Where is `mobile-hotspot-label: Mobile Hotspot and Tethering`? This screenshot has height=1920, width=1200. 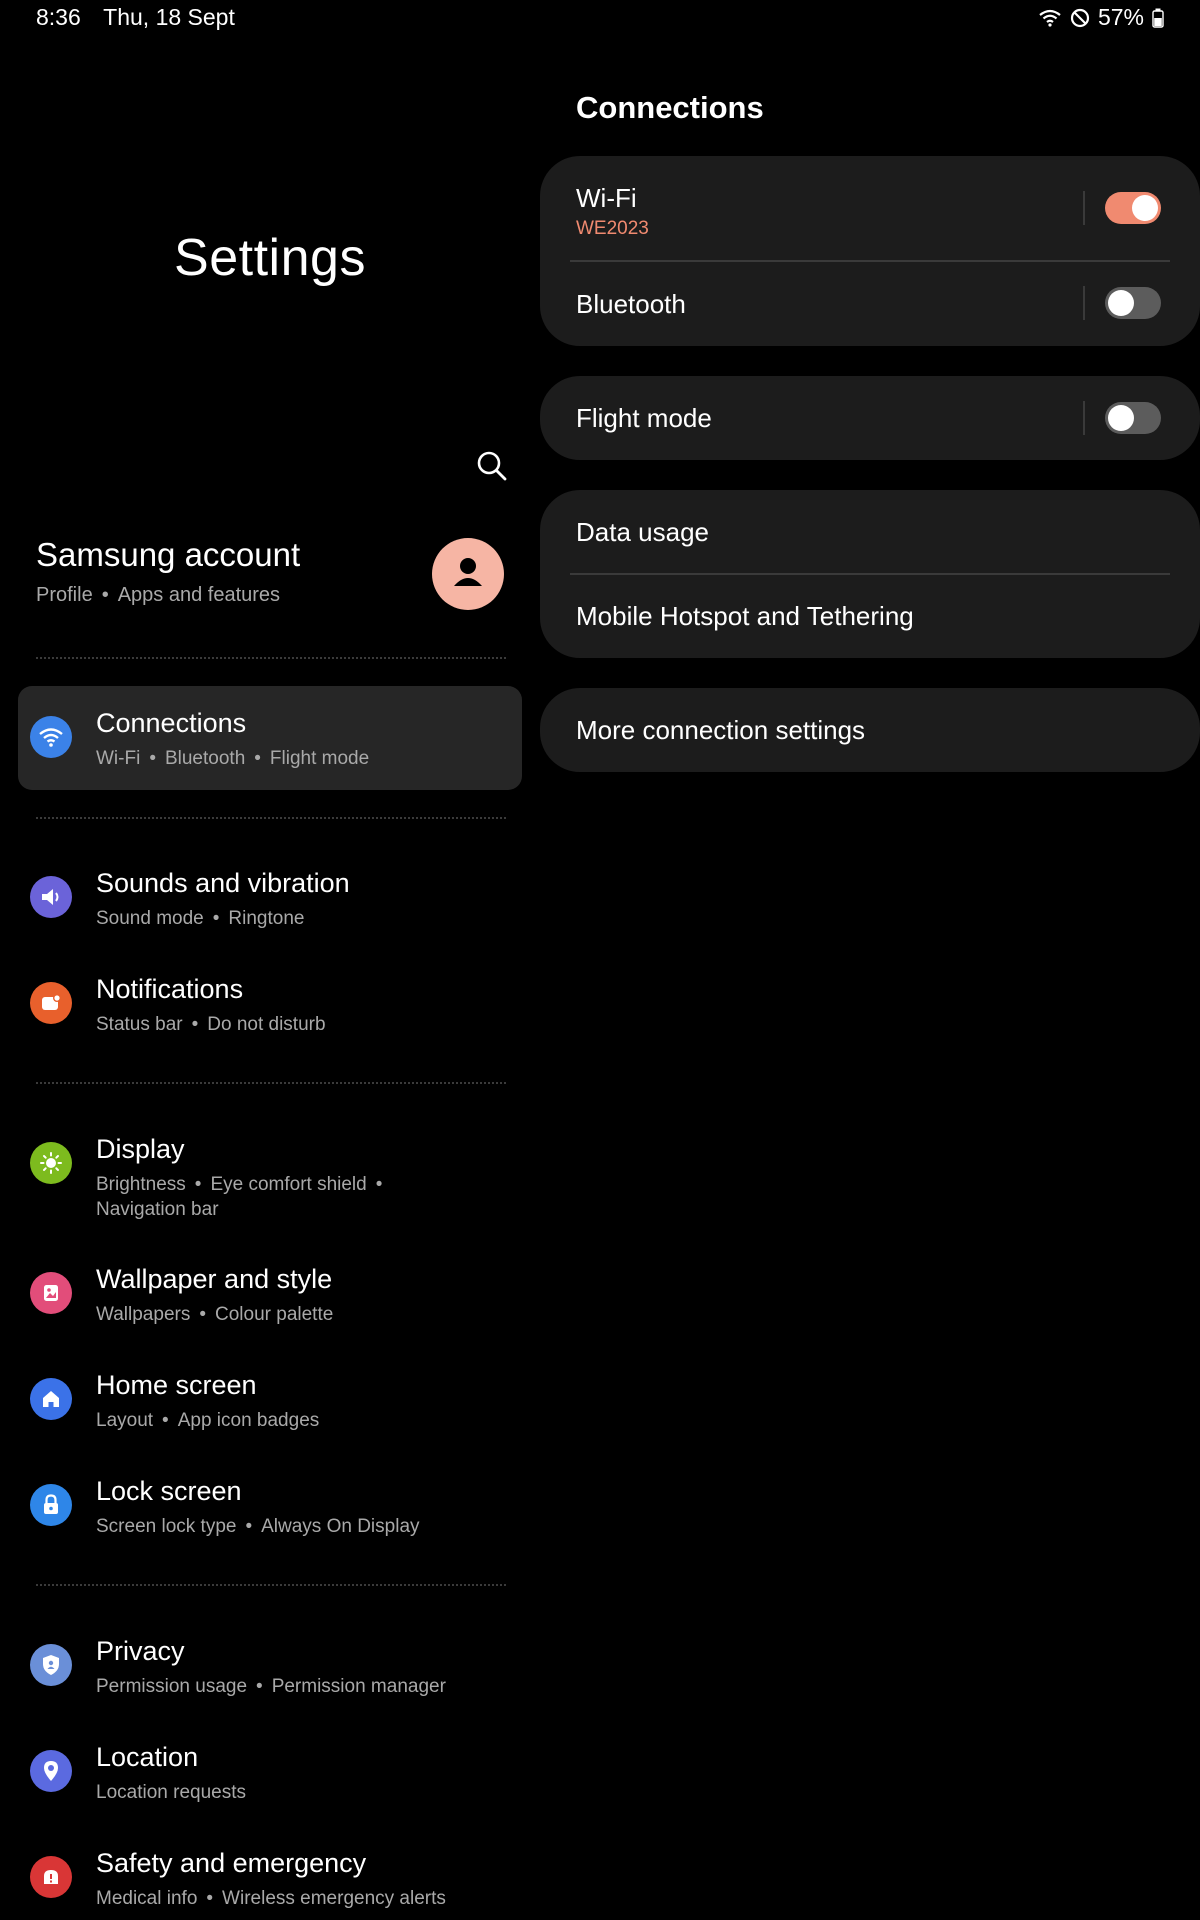 mobile-hotspot-label: Mobile Hotspot and Tethering is located at coordinates (745, 616).